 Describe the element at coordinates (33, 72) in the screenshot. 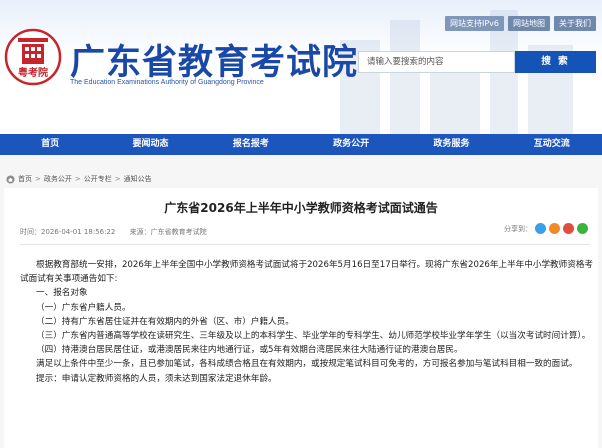

I see `logo-text: 粤考院` at that location.